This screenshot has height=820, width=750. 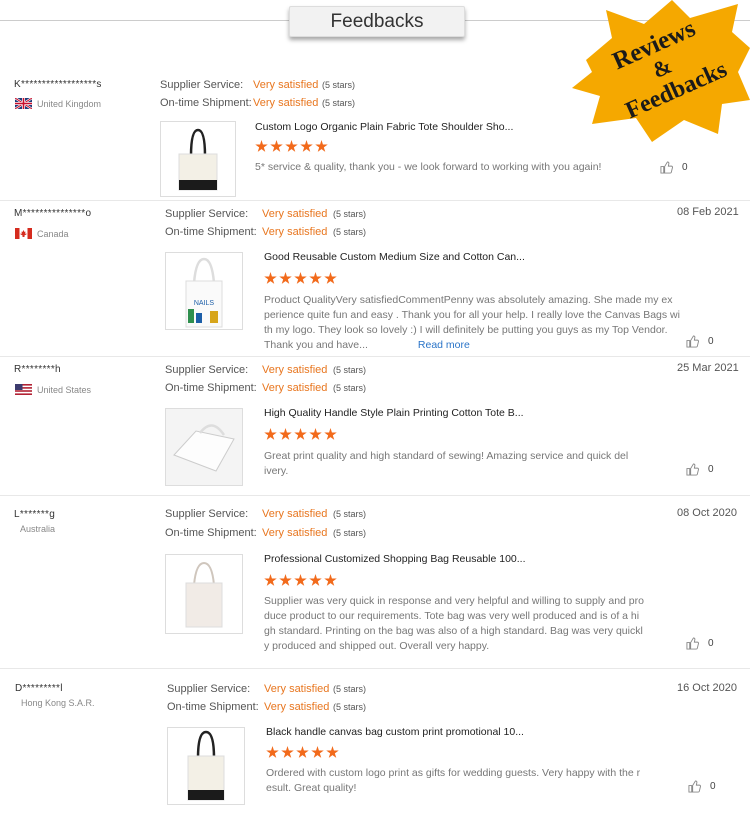 What do you see at coordinates (53, 233) in the screenshot?
I see `country-label: Canada` at bounding box center [53, 233].